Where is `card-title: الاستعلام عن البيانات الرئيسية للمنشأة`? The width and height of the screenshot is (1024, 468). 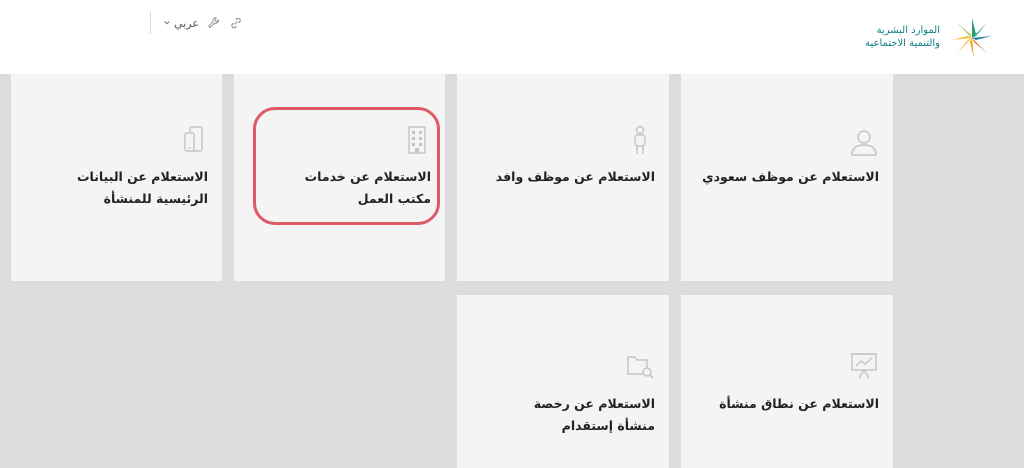 card-title: الاستعلام عن البيانات الرئيسية للمنشأة is located at coordinates (142, 187).